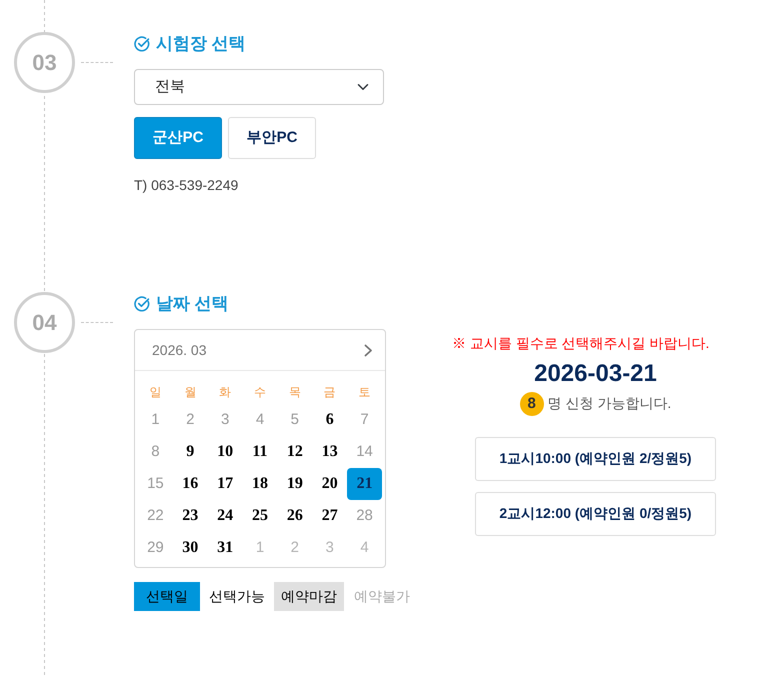  Describe the element at coordinates (365, 392) in the screenshot. I see `weekday-label: 토` at that location.